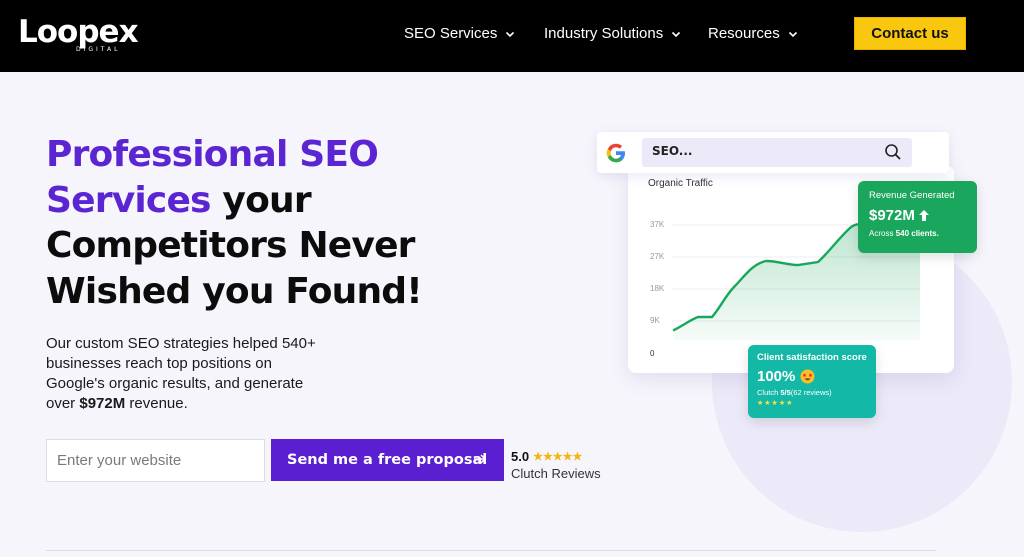 The width and height of the screenshot is (1024, 557). I want to click on revenue-value-row: $972M, so click(917, 215).